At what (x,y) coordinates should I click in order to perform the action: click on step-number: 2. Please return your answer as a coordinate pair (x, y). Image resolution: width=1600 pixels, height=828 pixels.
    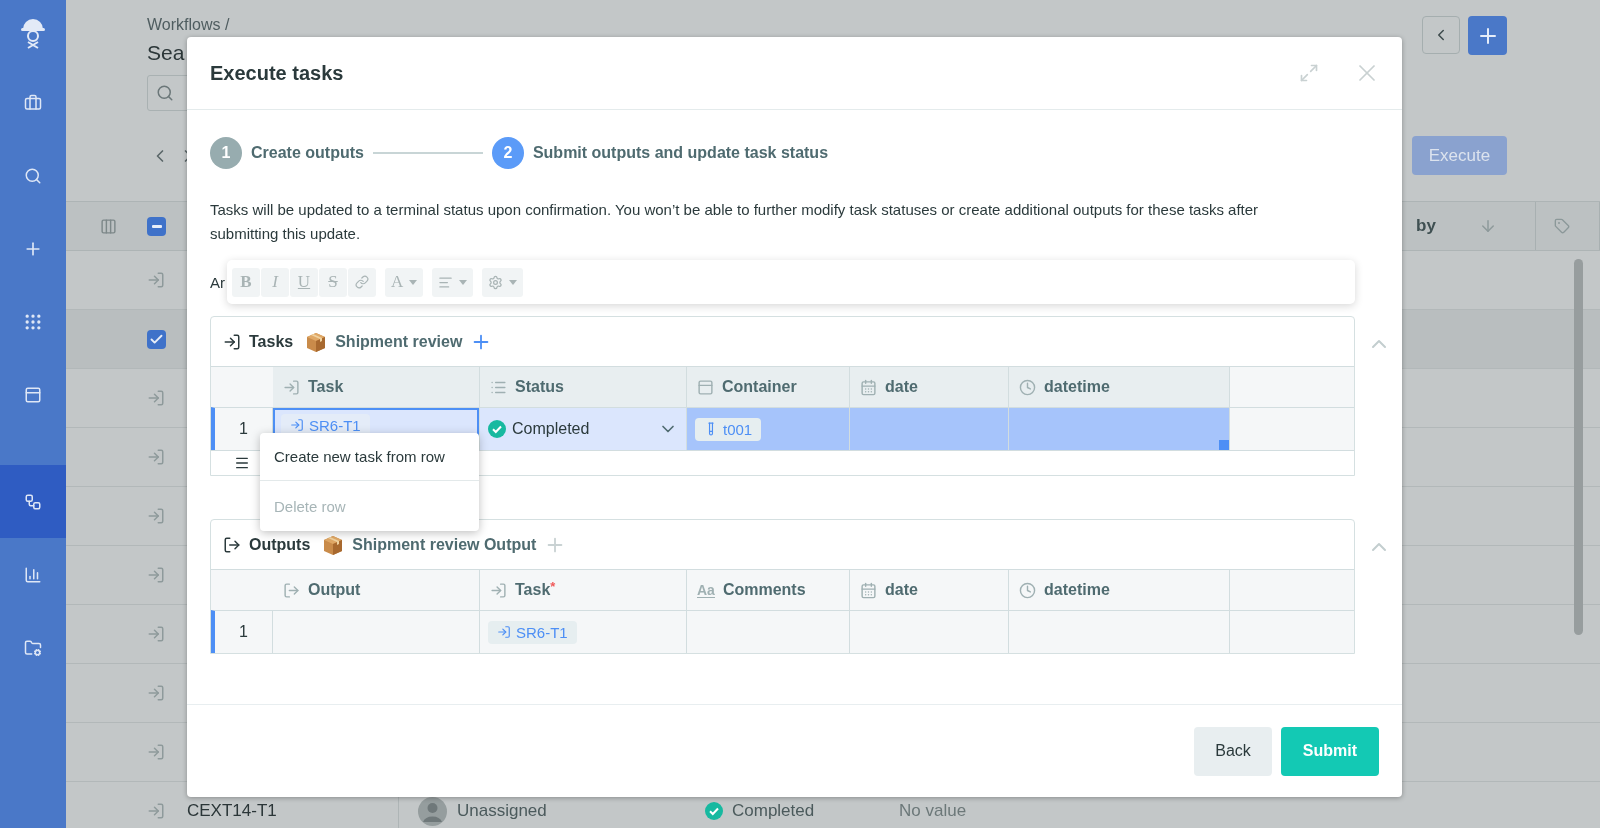
    Looking at the image, I should click on (507, 153).